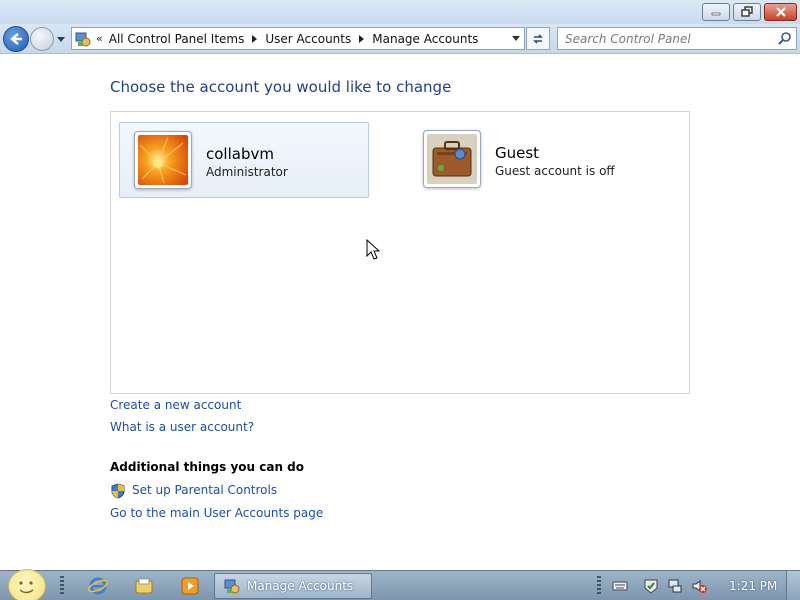 The image size is (800, 600). What do you see at coordinates (400, 584) in the screenshot?
I see `taskbar: Manage Accounts 1:21 PM` at bounding box center [400, 584].